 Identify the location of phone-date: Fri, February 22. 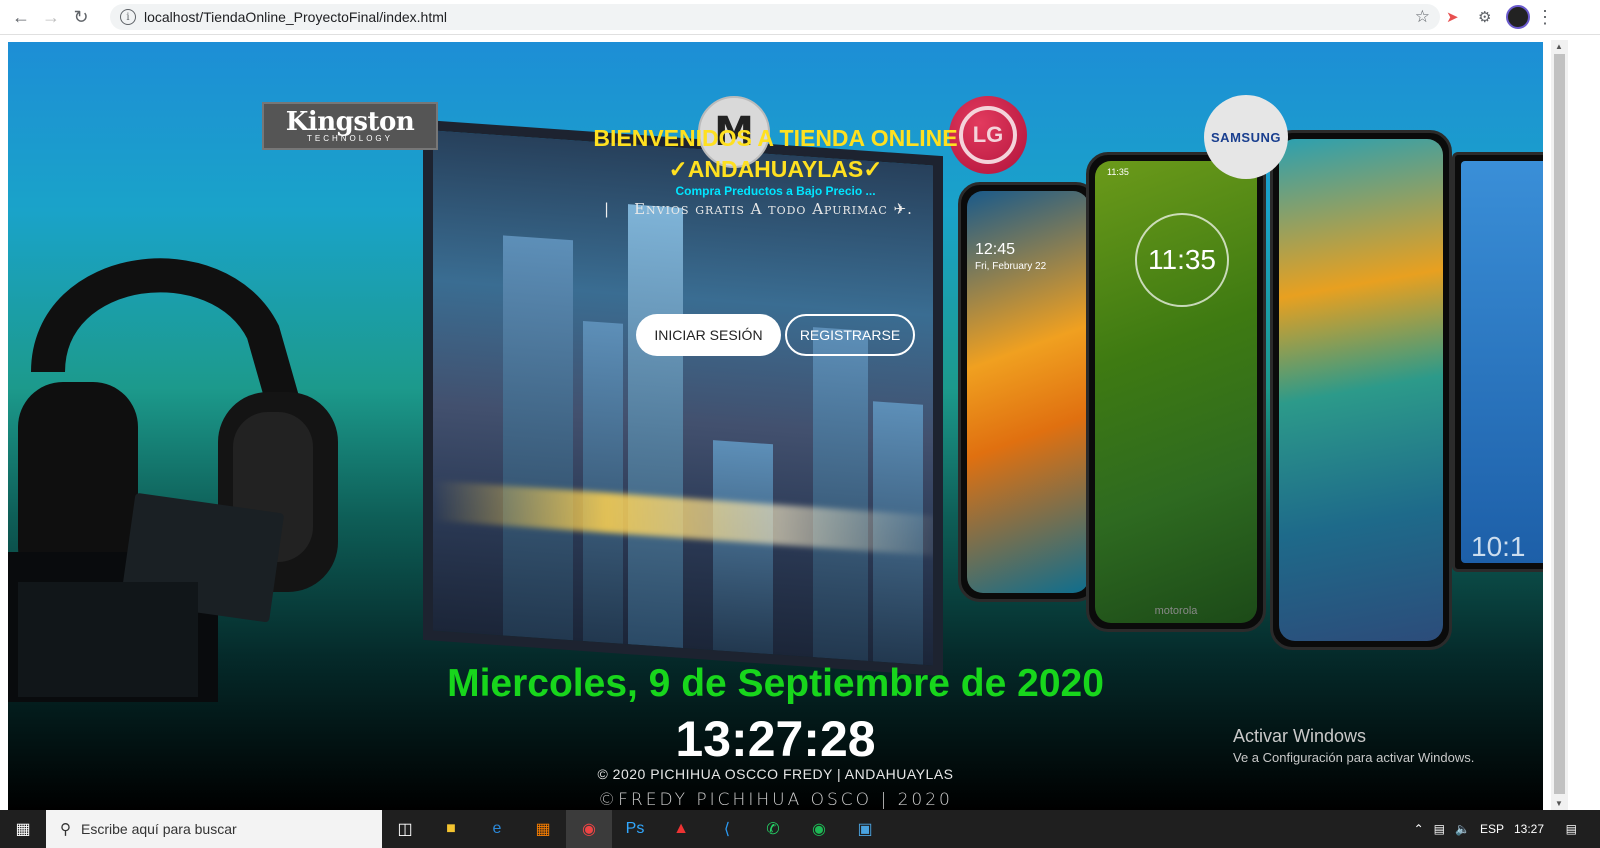
(1011, 266).